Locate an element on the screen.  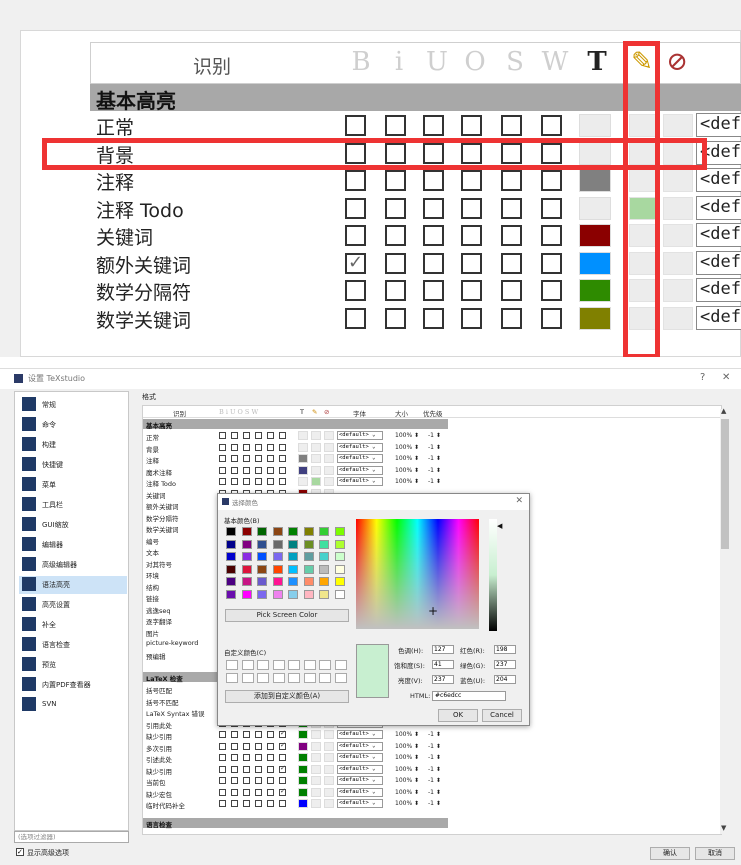
luminance-arrow-icon: ◀ is located at coordinates (499, 526).